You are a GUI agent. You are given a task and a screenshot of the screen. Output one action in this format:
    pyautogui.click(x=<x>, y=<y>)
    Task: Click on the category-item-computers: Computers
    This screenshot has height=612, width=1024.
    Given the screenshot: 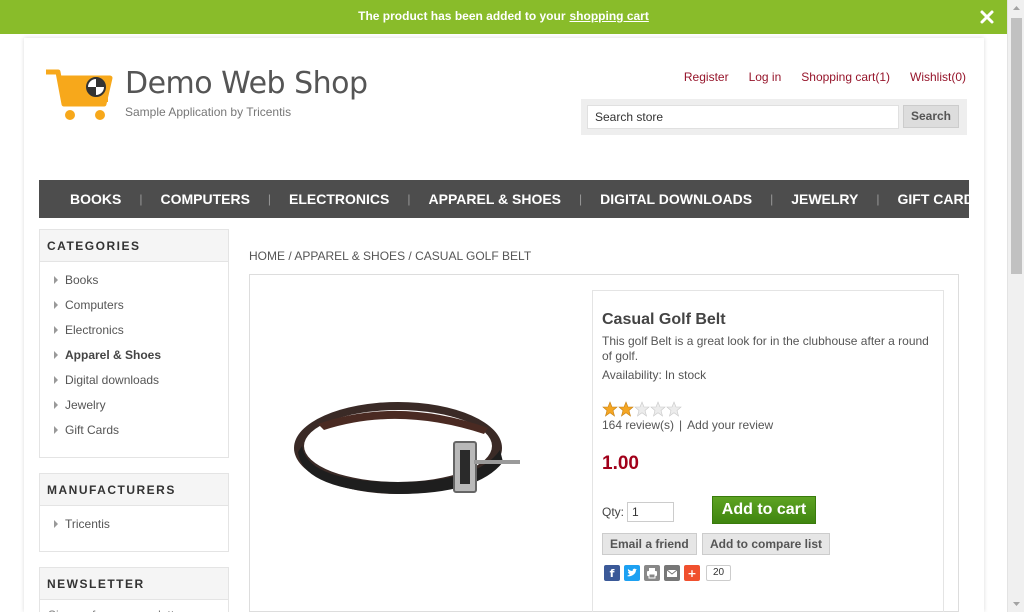 What is the action you would take?
    pyautogui.click(x=141, y=307)
    